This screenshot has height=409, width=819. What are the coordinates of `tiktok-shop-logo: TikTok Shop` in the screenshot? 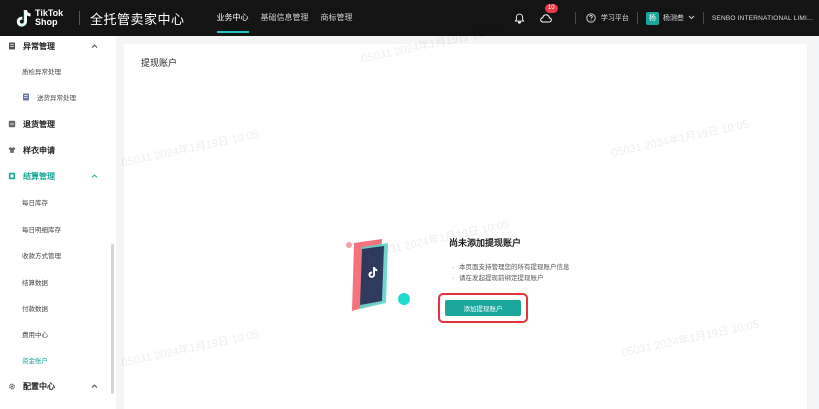 It's located at (42, 18).